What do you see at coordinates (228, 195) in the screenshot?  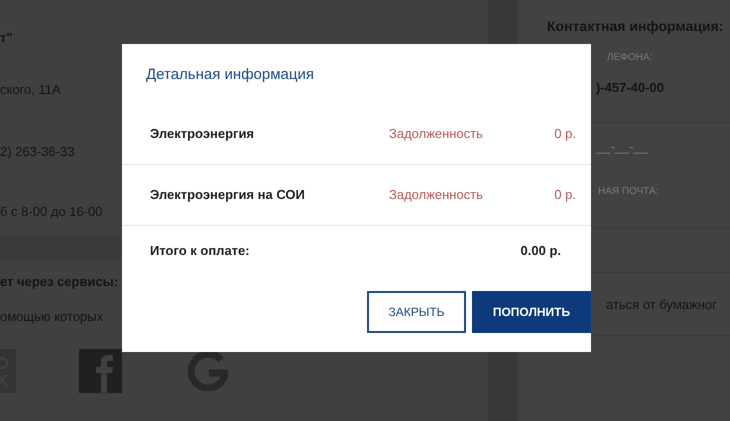 I see `service-name: Электроэнергия на СОИ` at bounding box center [228, 195].